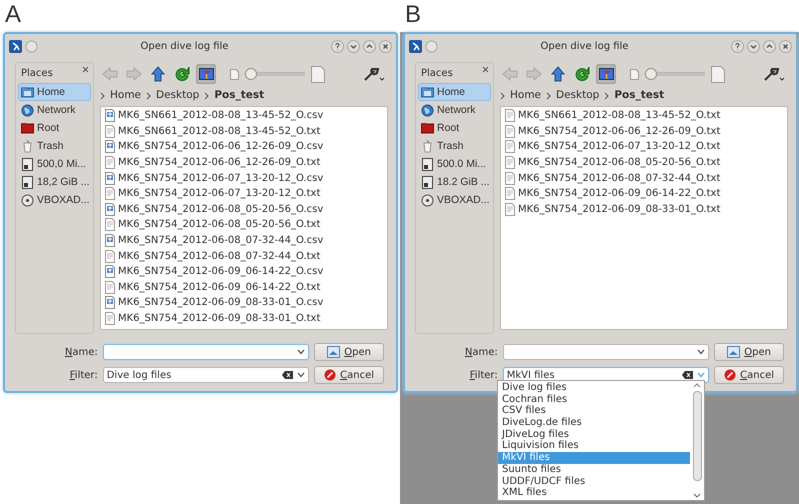 This screenshot has width=799, height=504. I want to click on dropdown-option: Suunto files, so click(594, 470).